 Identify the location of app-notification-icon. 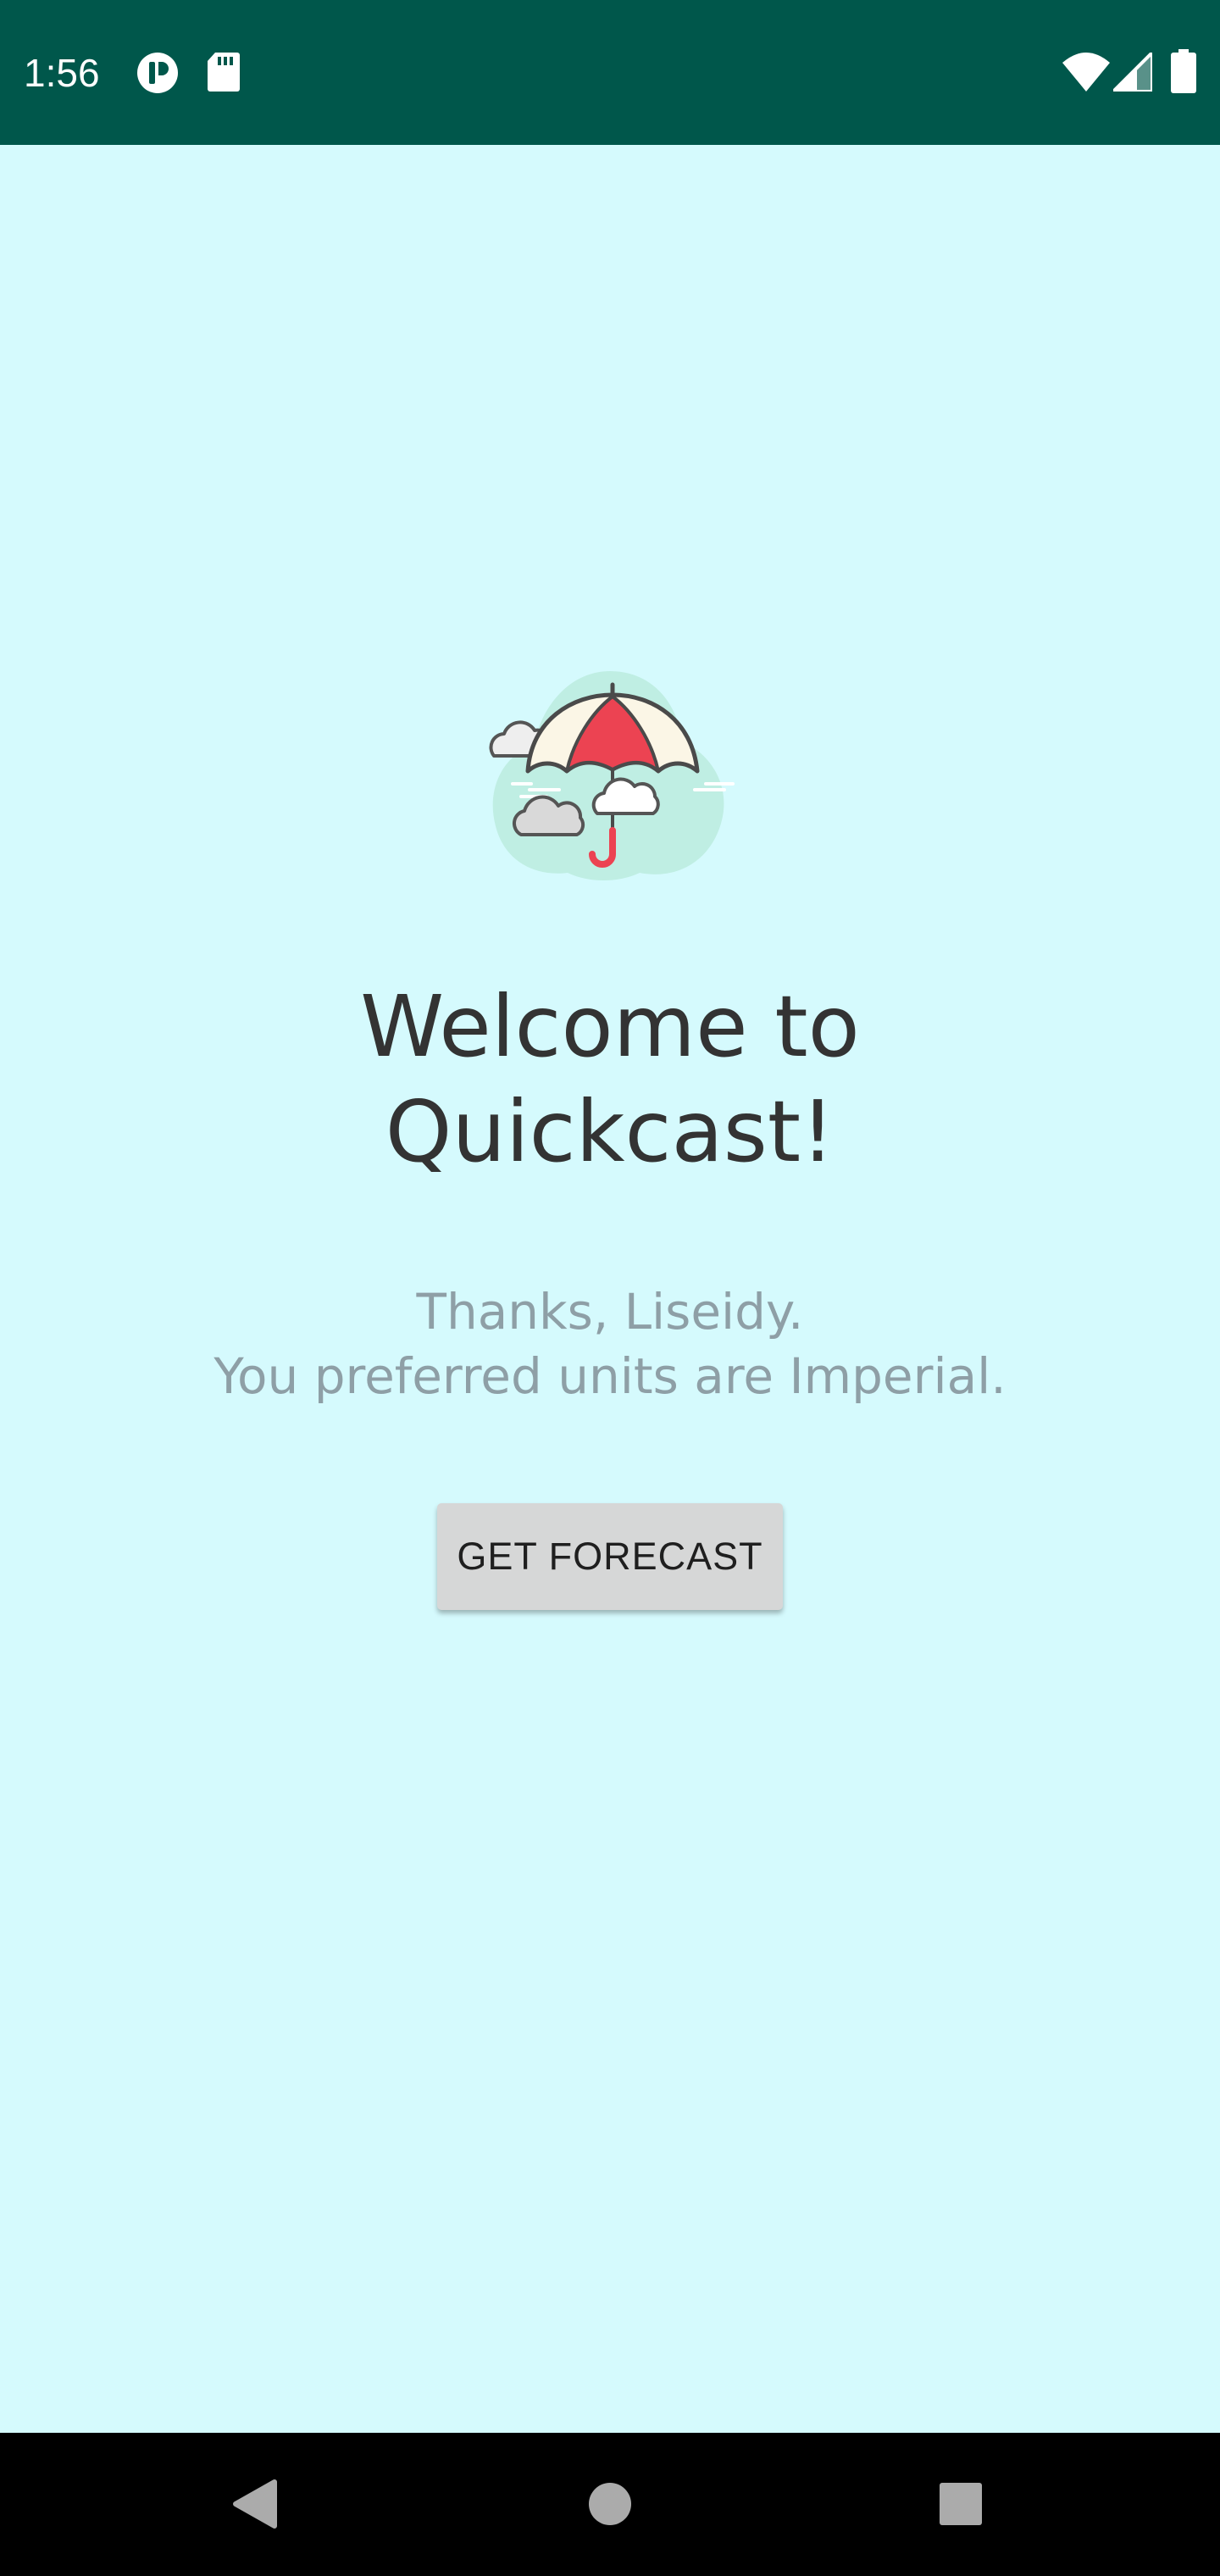
(157, 73).